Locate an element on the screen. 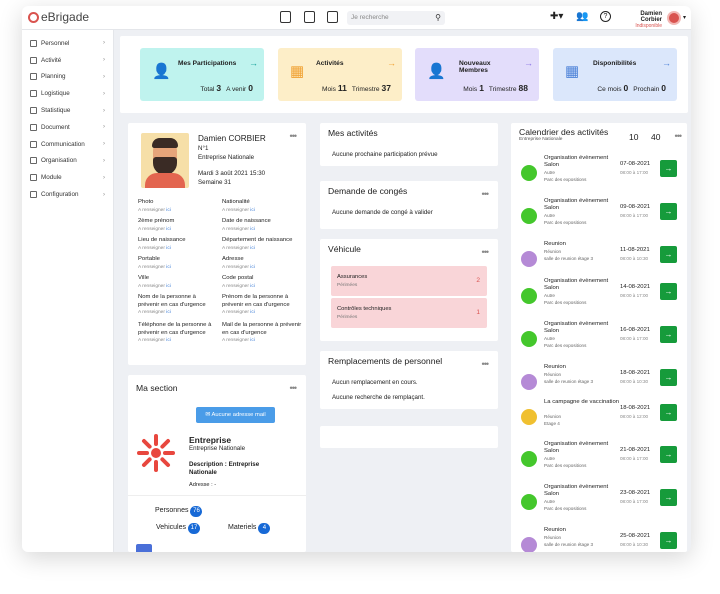 The height and width of the screenshot is (594, 720). event-date: 21-08-2021 is located at coordinates (635, 450).